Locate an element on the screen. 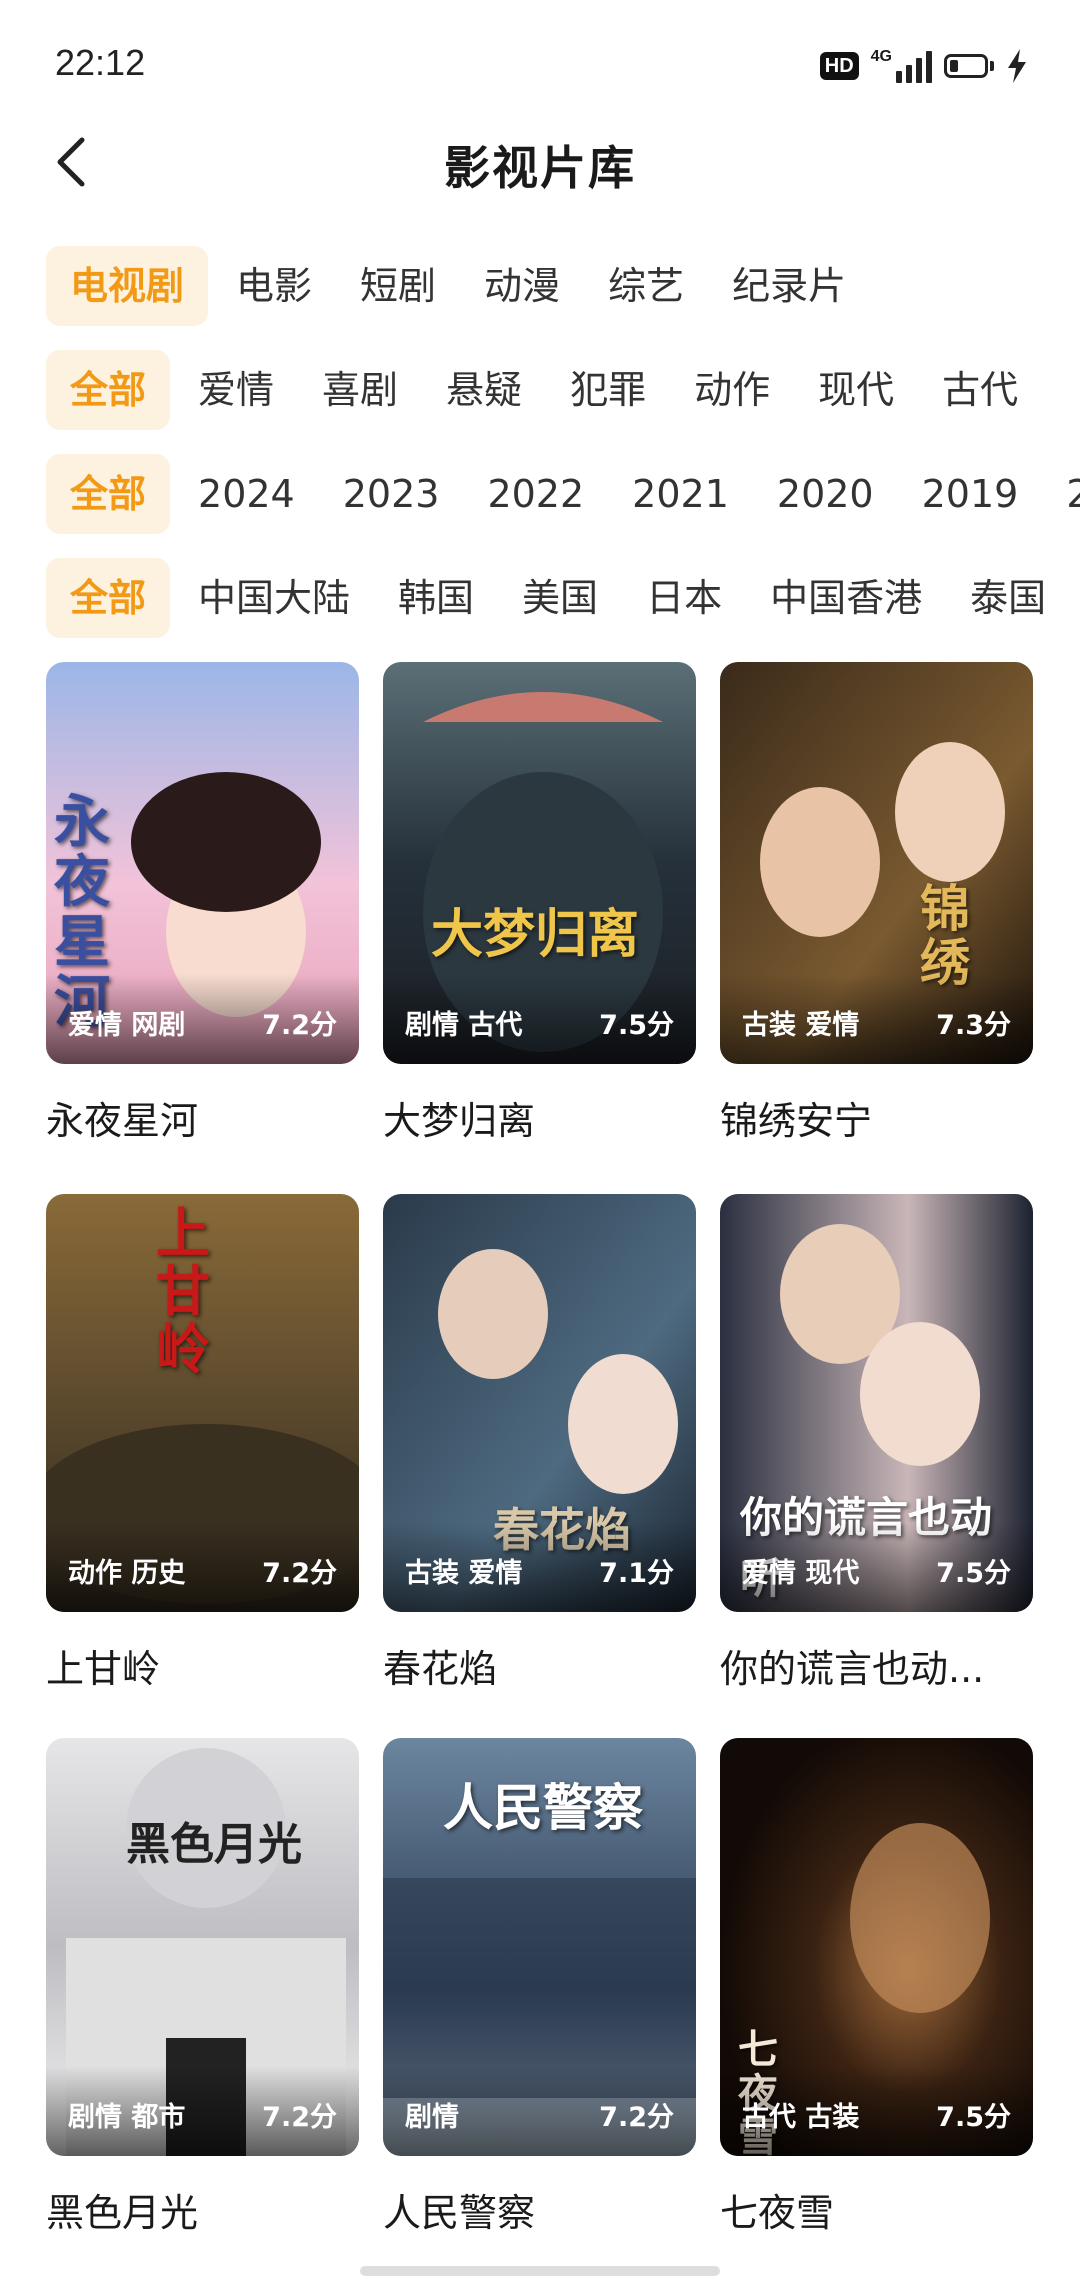  movie-tags: 爱情 现代 is located at coordinates (801, 1573).